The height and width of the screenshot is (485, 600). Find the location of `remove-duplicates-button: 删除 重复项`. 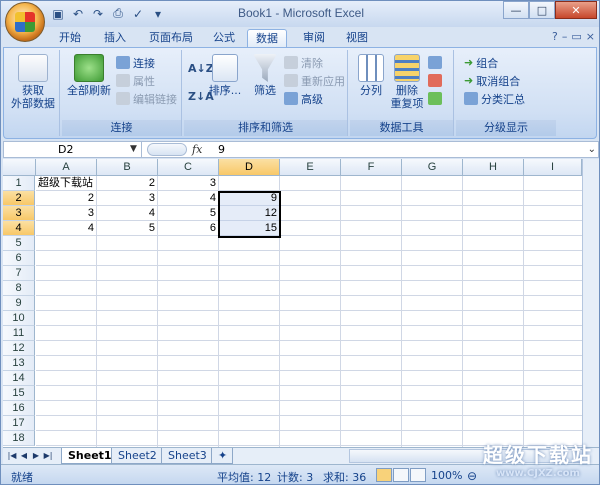

remove-duplicates-button: 删除 重复项 is located at coordinates (407, 82).